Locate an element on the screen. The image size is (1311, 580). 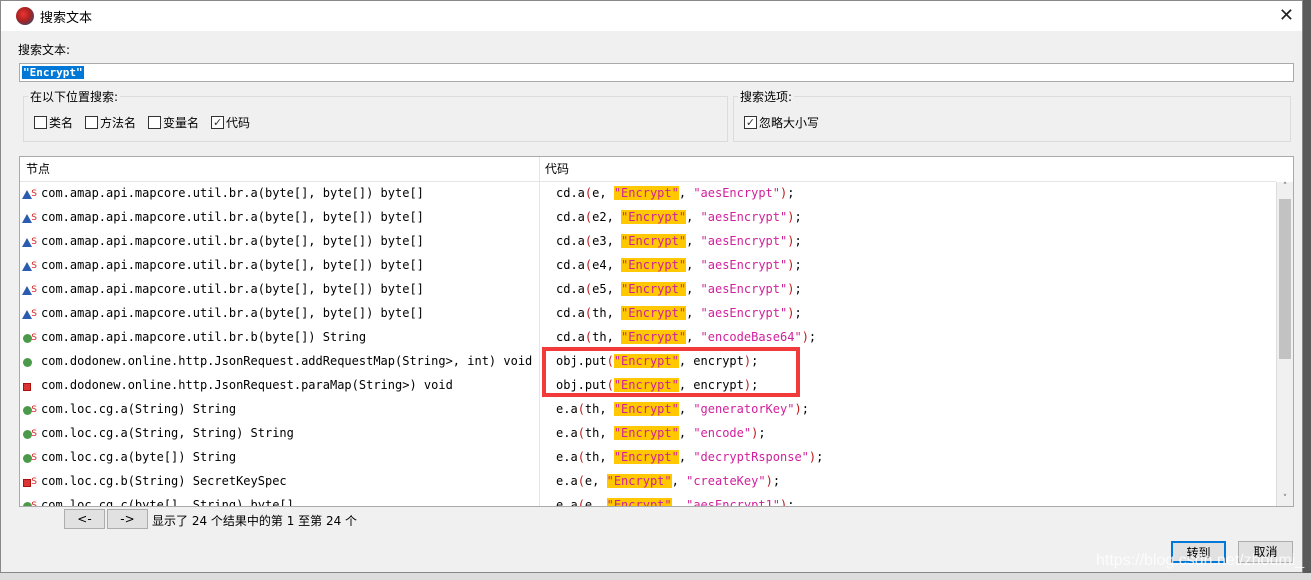
code-cell: cd.a(e, "Encrypt", "aesEncrypt"); is located at coordinates (675, 193).